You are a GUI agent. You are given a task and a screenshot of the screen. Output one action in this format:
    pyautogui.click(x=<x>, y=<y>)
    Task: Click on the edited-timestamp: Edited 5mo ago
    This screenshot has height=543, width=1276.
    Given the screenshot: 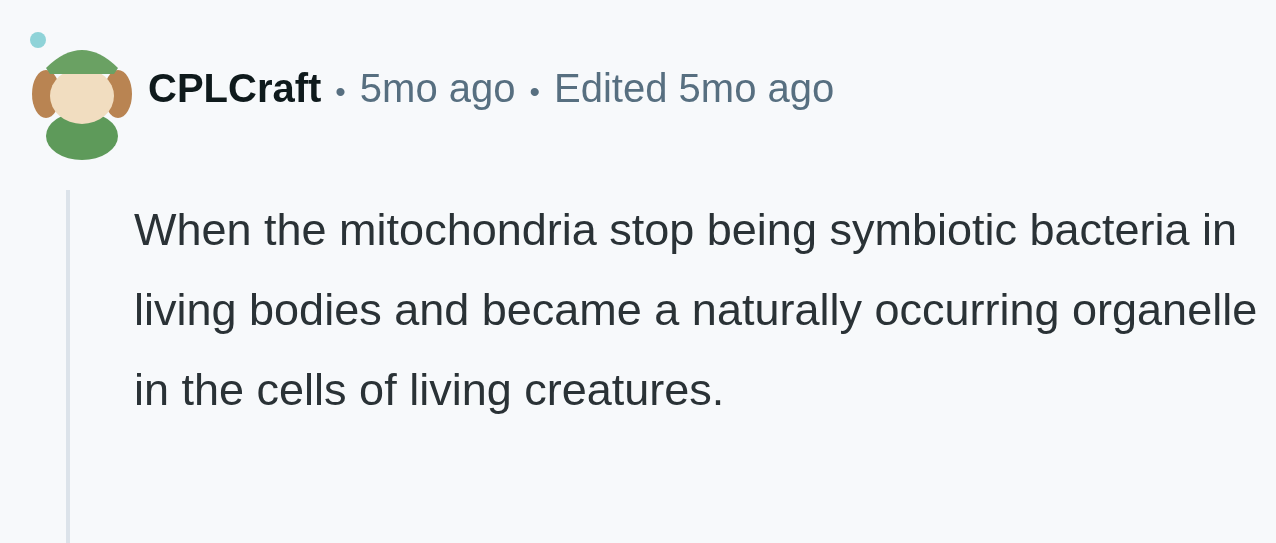 What is the action you would take?
    pyautogui.click(x=694, y=88)
    